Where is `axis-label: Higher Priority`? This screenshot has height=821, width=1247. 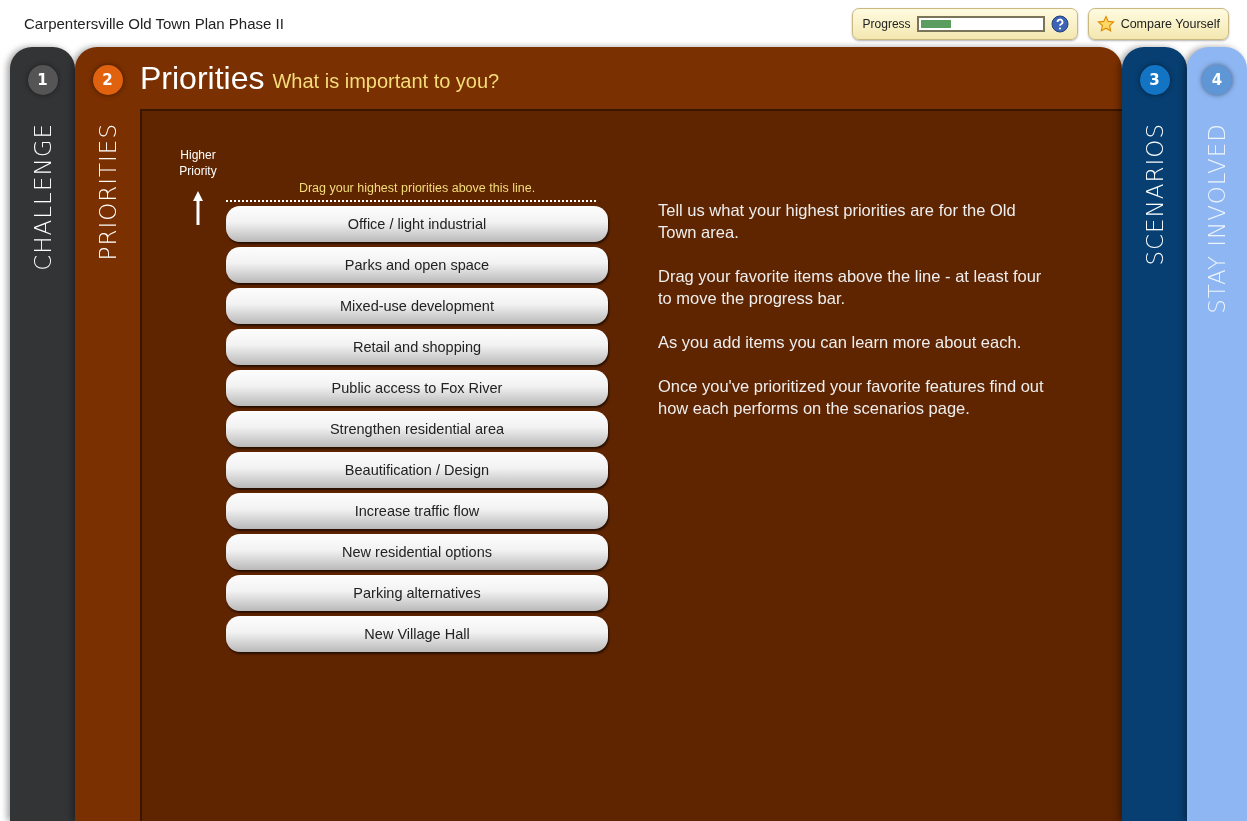 axis-label: Higher Priority is located at coordinates (198, 163).